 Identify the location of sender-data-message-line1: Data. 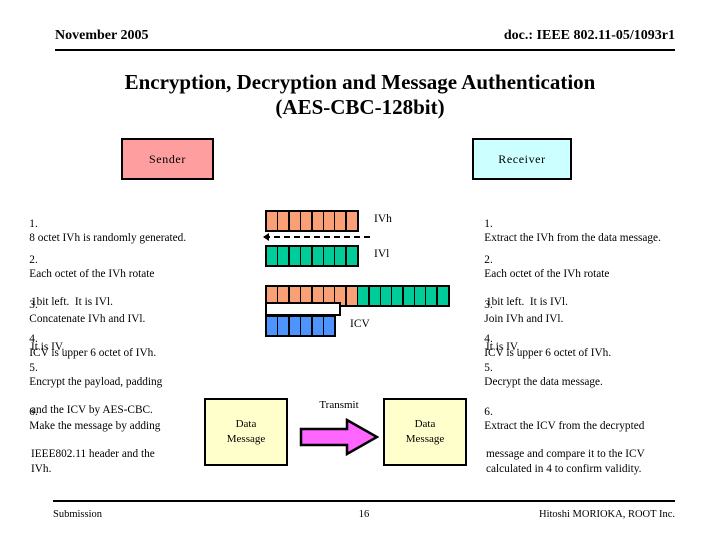
(246, 424).